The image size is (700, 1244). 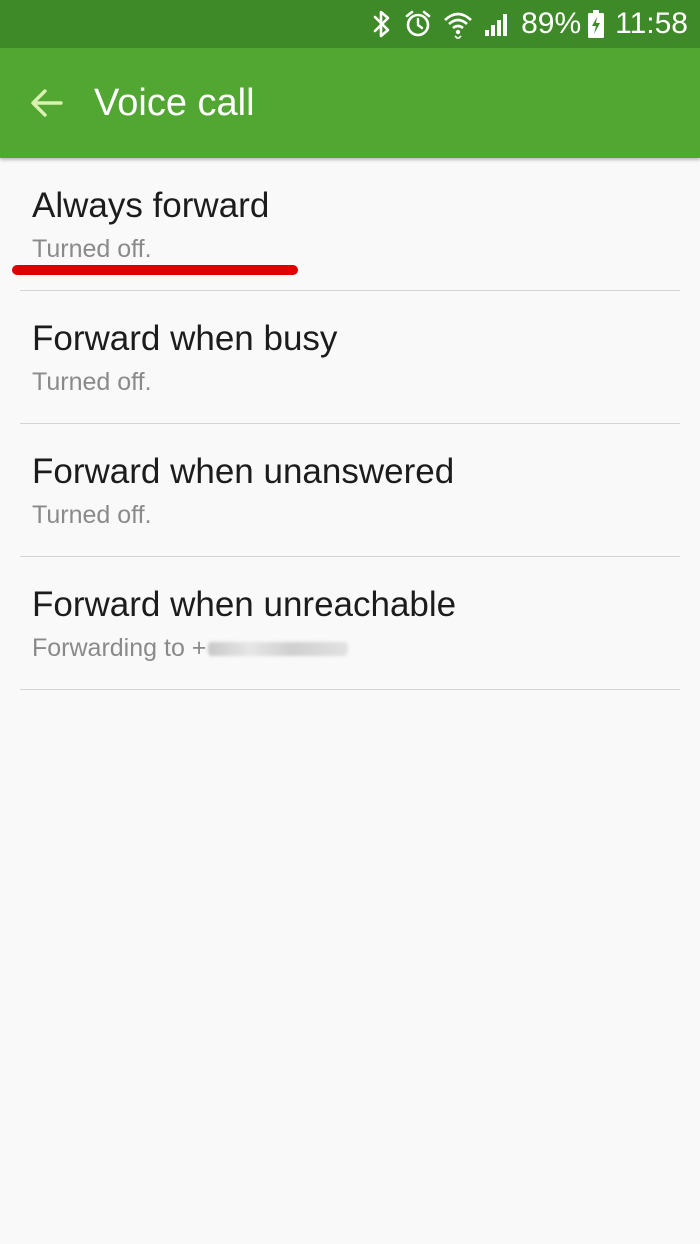 I want to click on back-button, so click(x=46, y=103).